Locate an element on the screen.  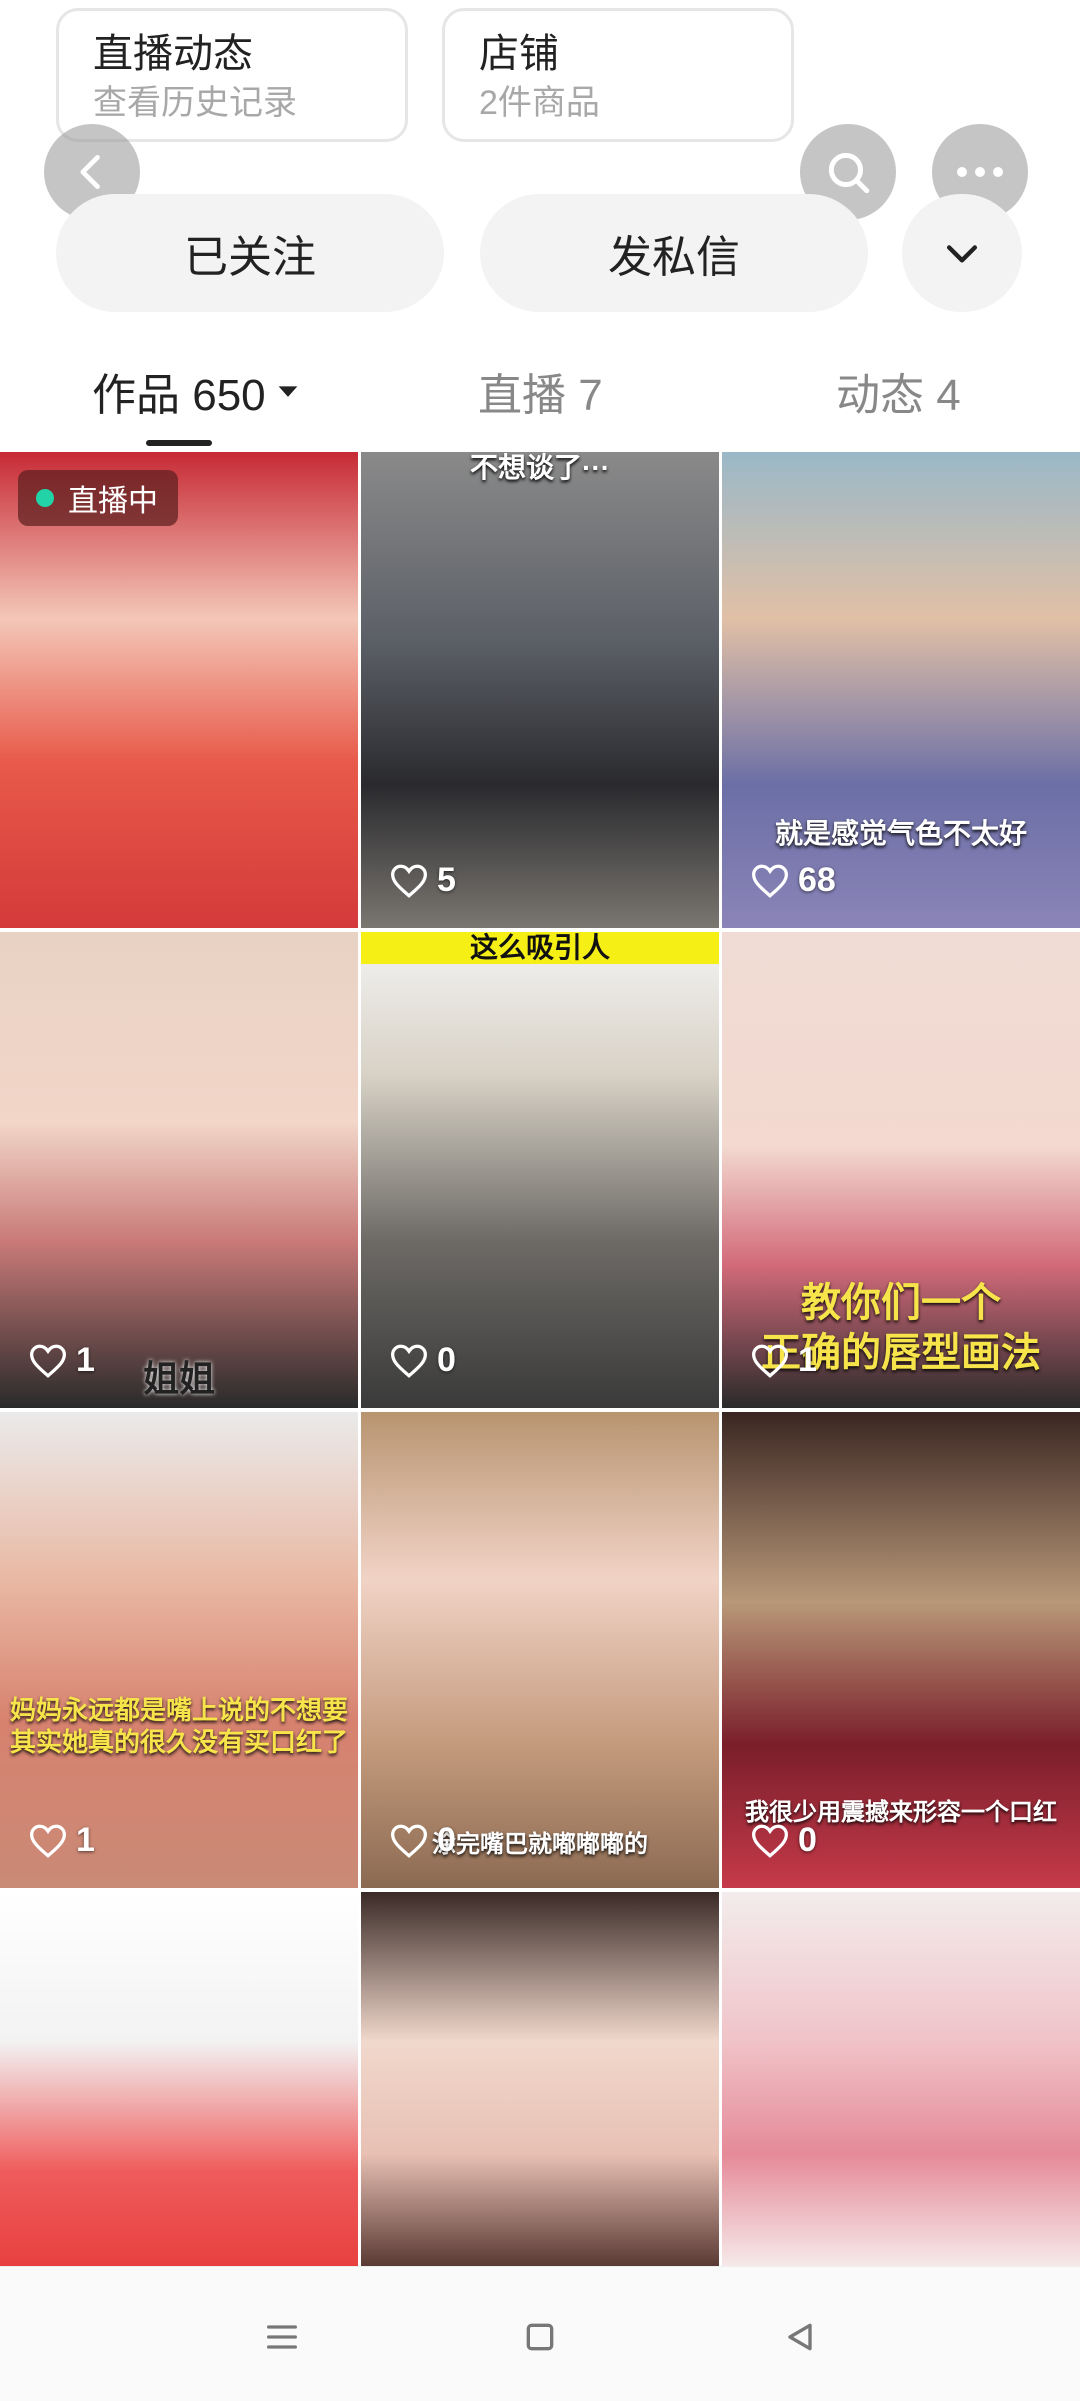
caret-down-icon is located at coordinates (287, 391).